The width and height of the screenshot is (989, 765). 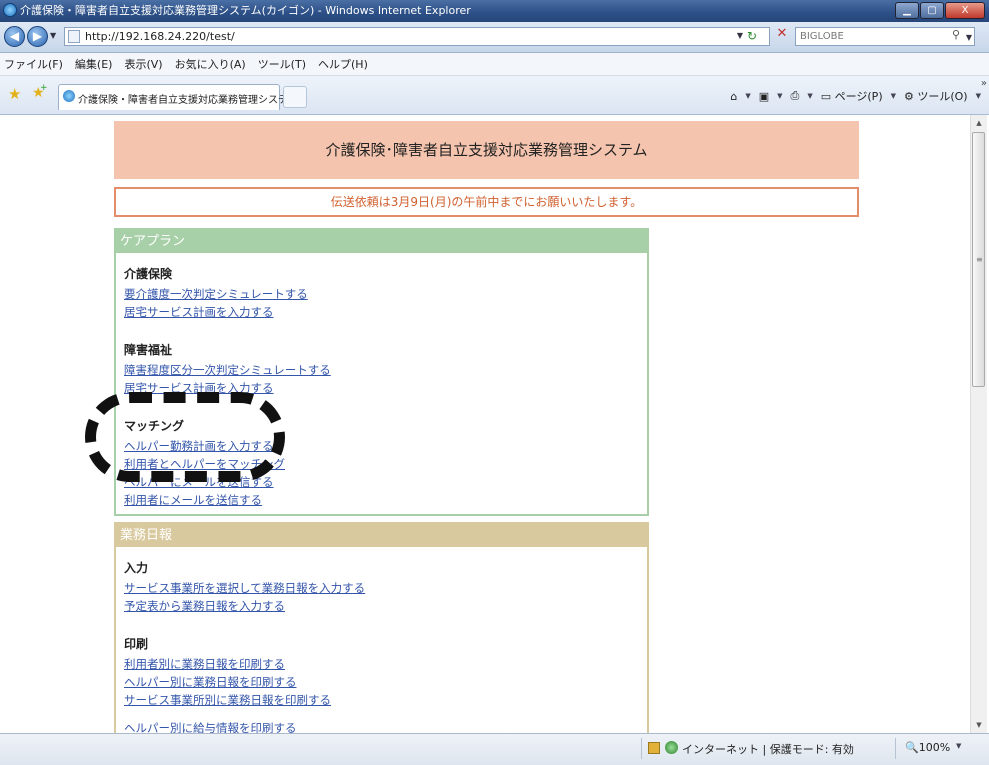 What do you see at coordinates (381, 370) in the screenshot?
I see `link-shogai-simulate: 障害程度区分一次判定シミュレートする` at bounding box center [381, 370].